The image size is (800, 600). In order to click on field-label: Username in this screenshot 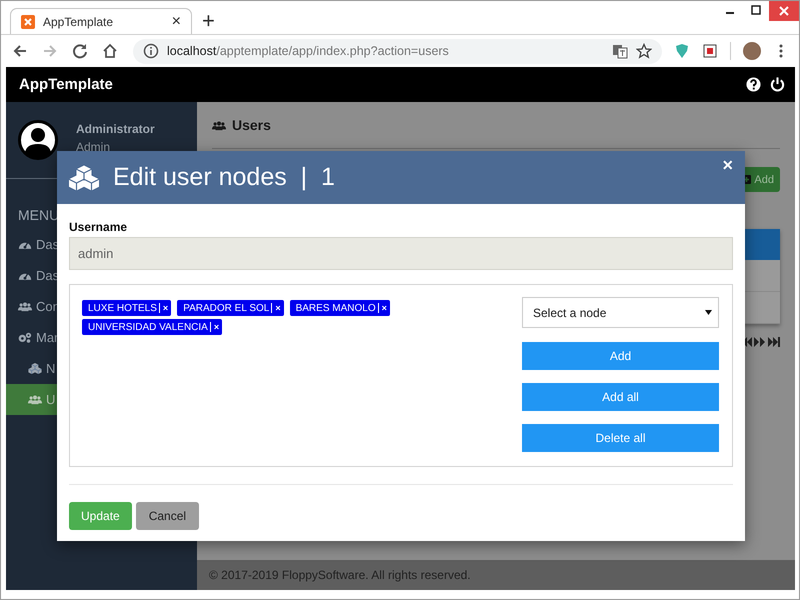, I will do `click(98, 227)`.